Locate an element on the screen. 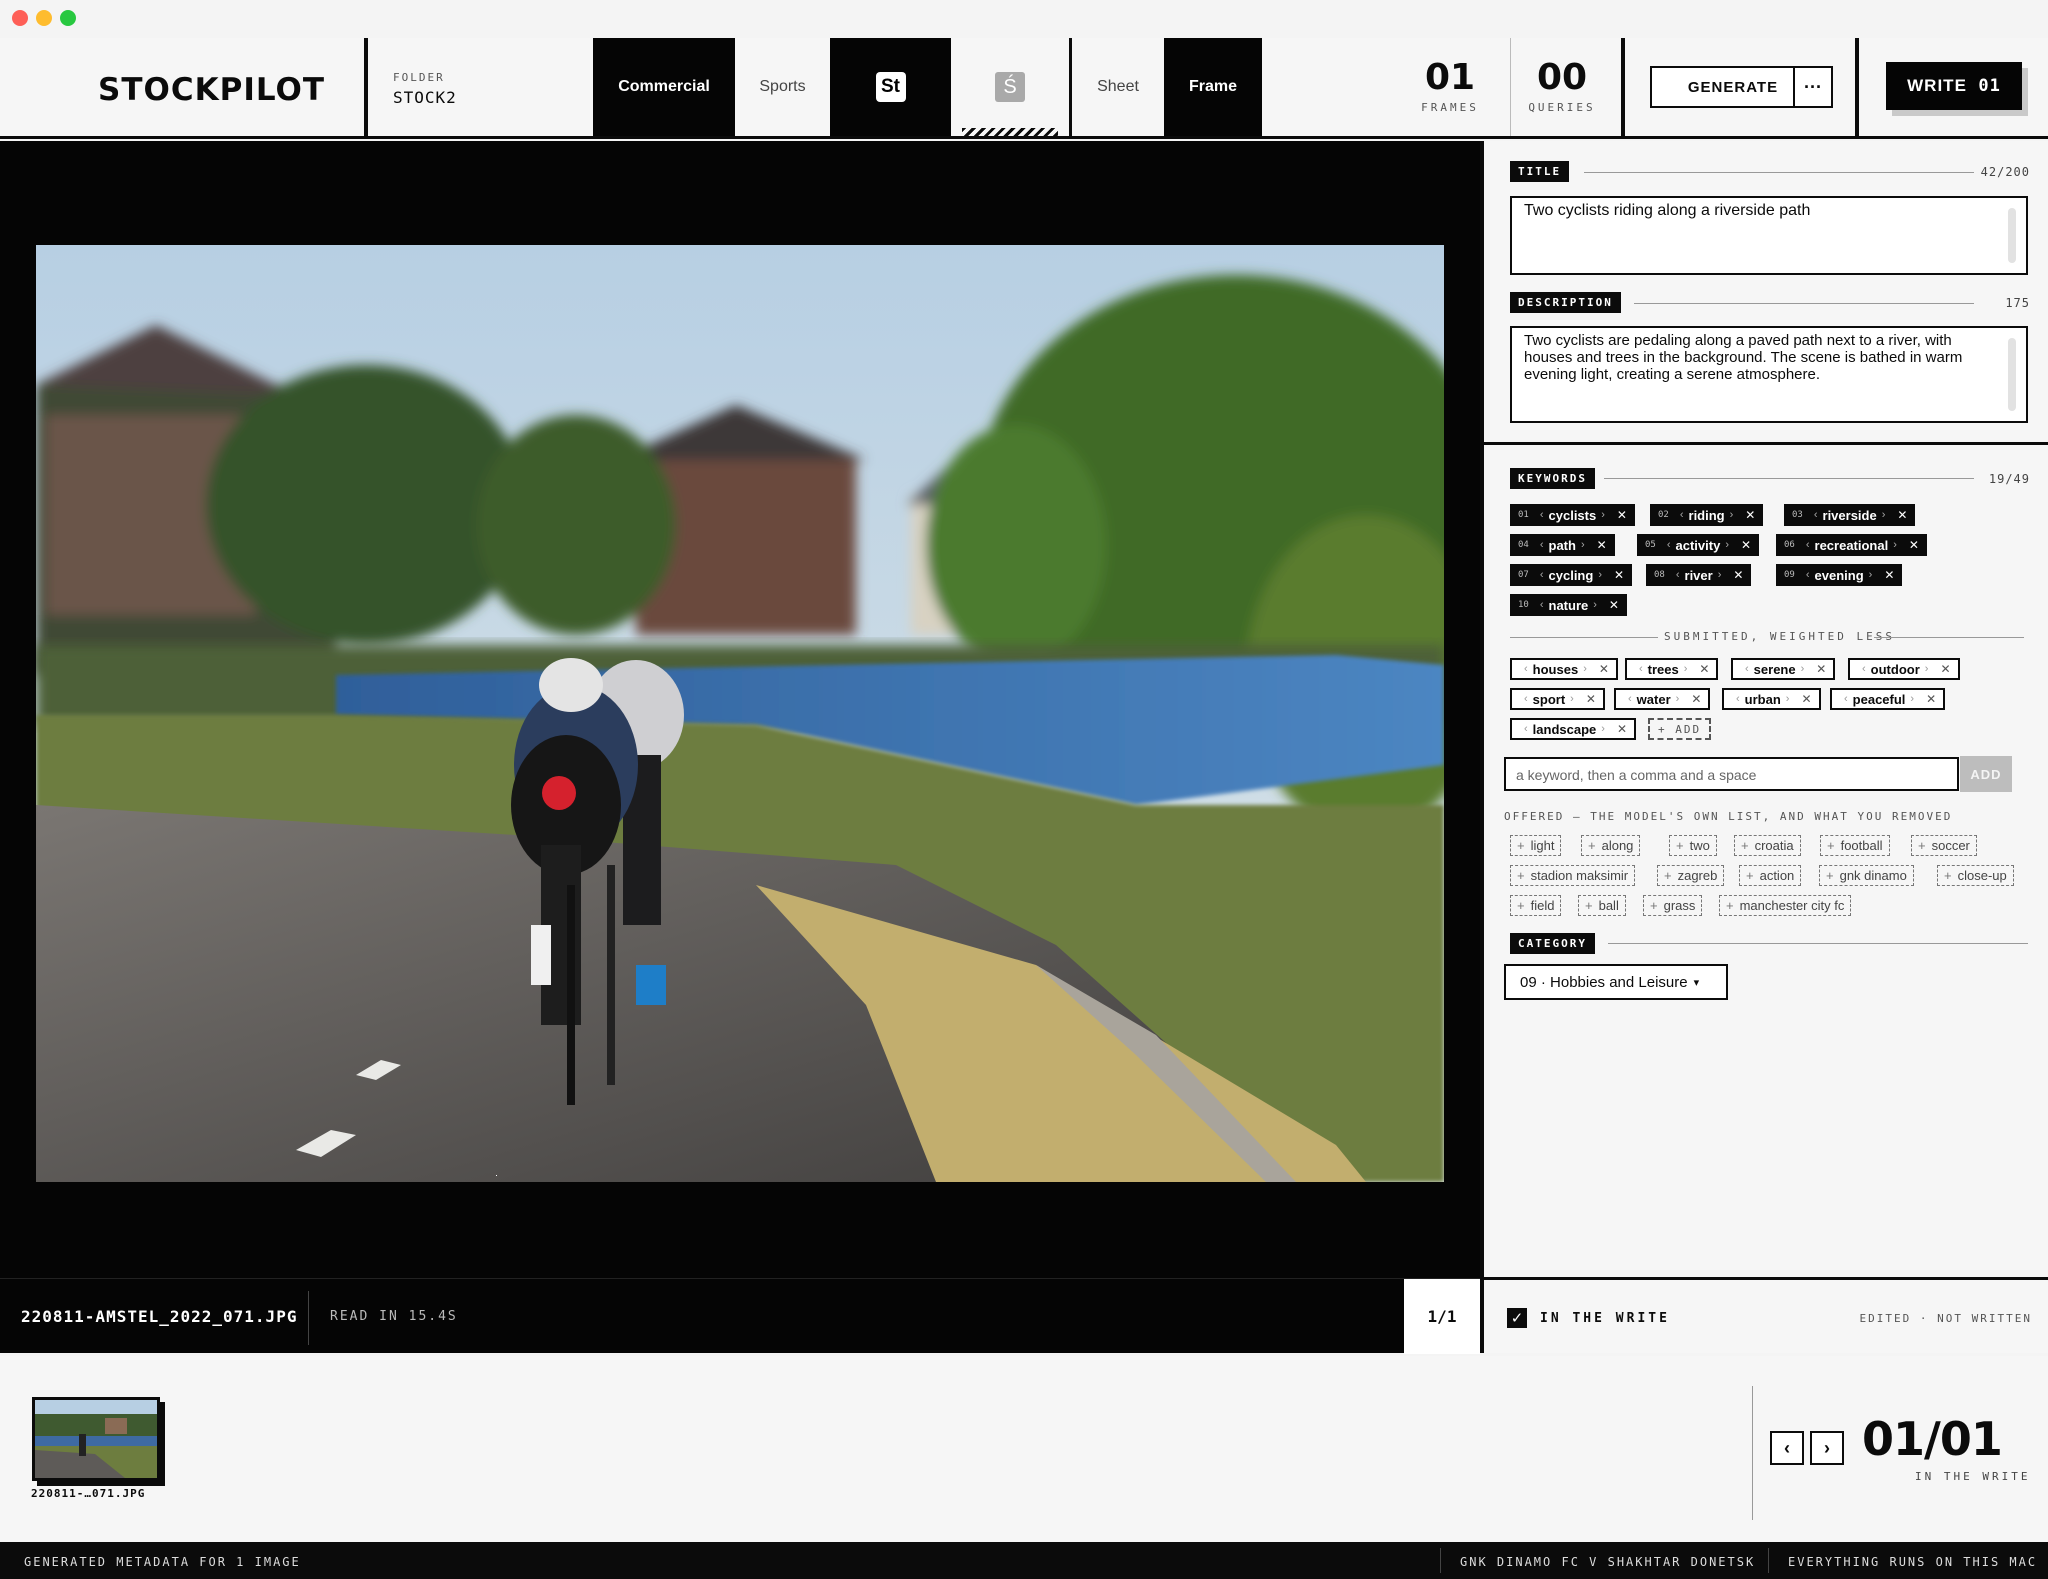 The height and width of the screenshot is (1579, 2048). prev-image-button: ‹ is located at coordinates (1787, 1448).